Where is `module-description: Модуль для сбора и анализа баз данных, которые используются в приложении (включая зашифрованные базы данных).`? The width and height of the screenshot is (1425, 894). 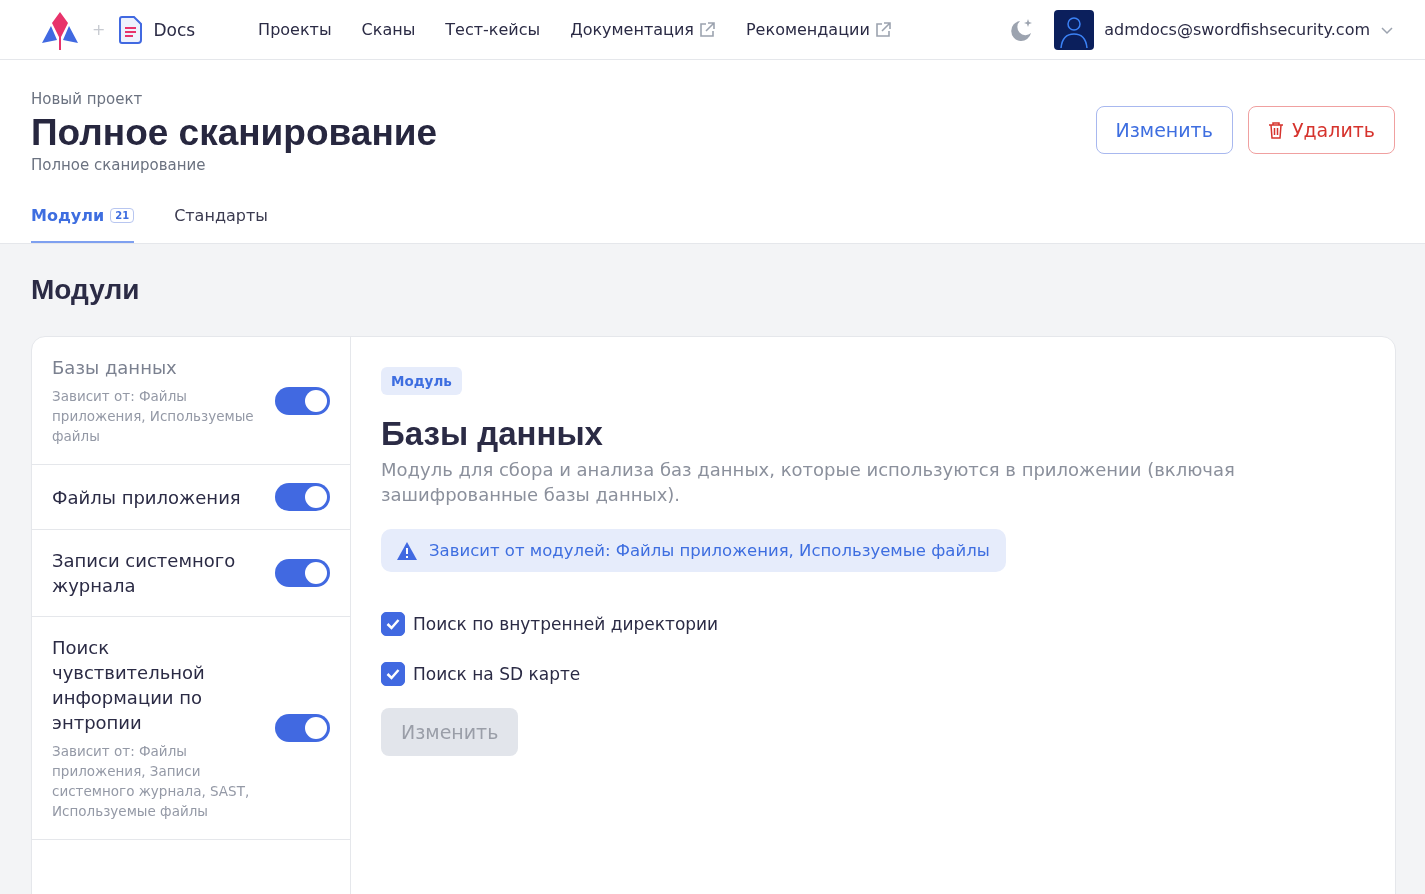 module-description: Модуль для сбора и анализа баз данных, которые используются в приложении (включая зашифрованные базы данных). is located at coordinates (808, 482).